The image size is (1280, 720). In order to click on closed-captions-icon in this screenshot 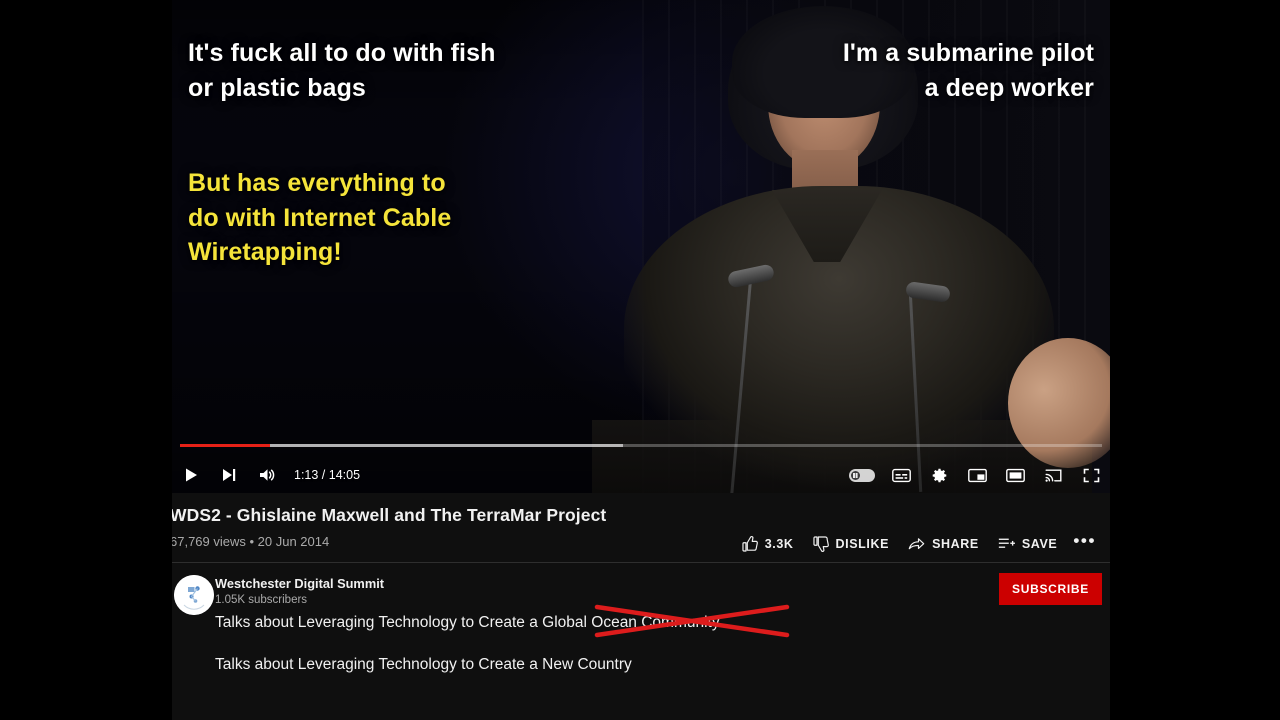, I will do `click(901, 475)`.